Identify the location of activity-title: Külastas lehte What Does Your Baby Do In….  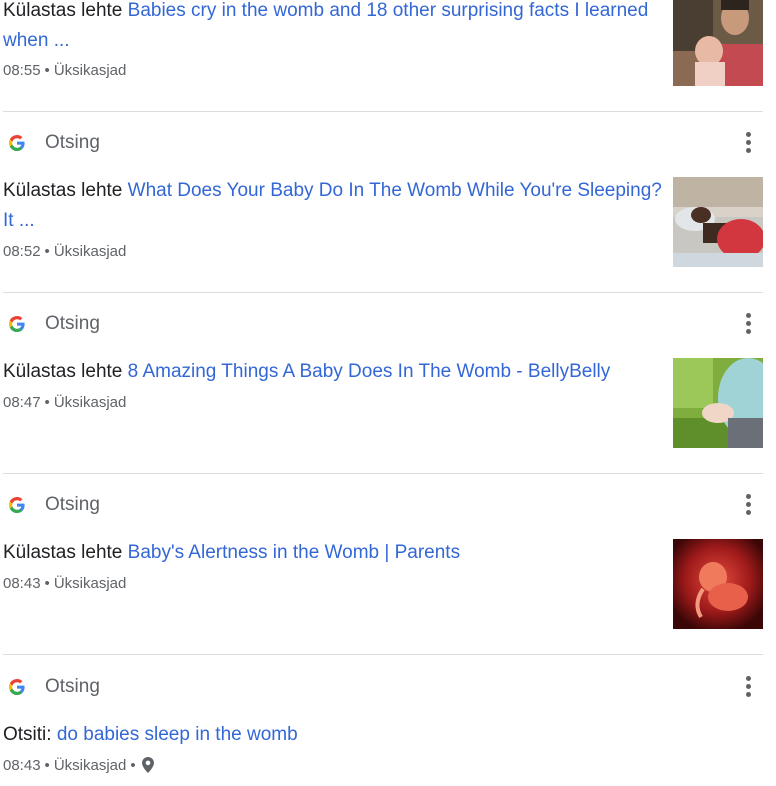
(333, 206).